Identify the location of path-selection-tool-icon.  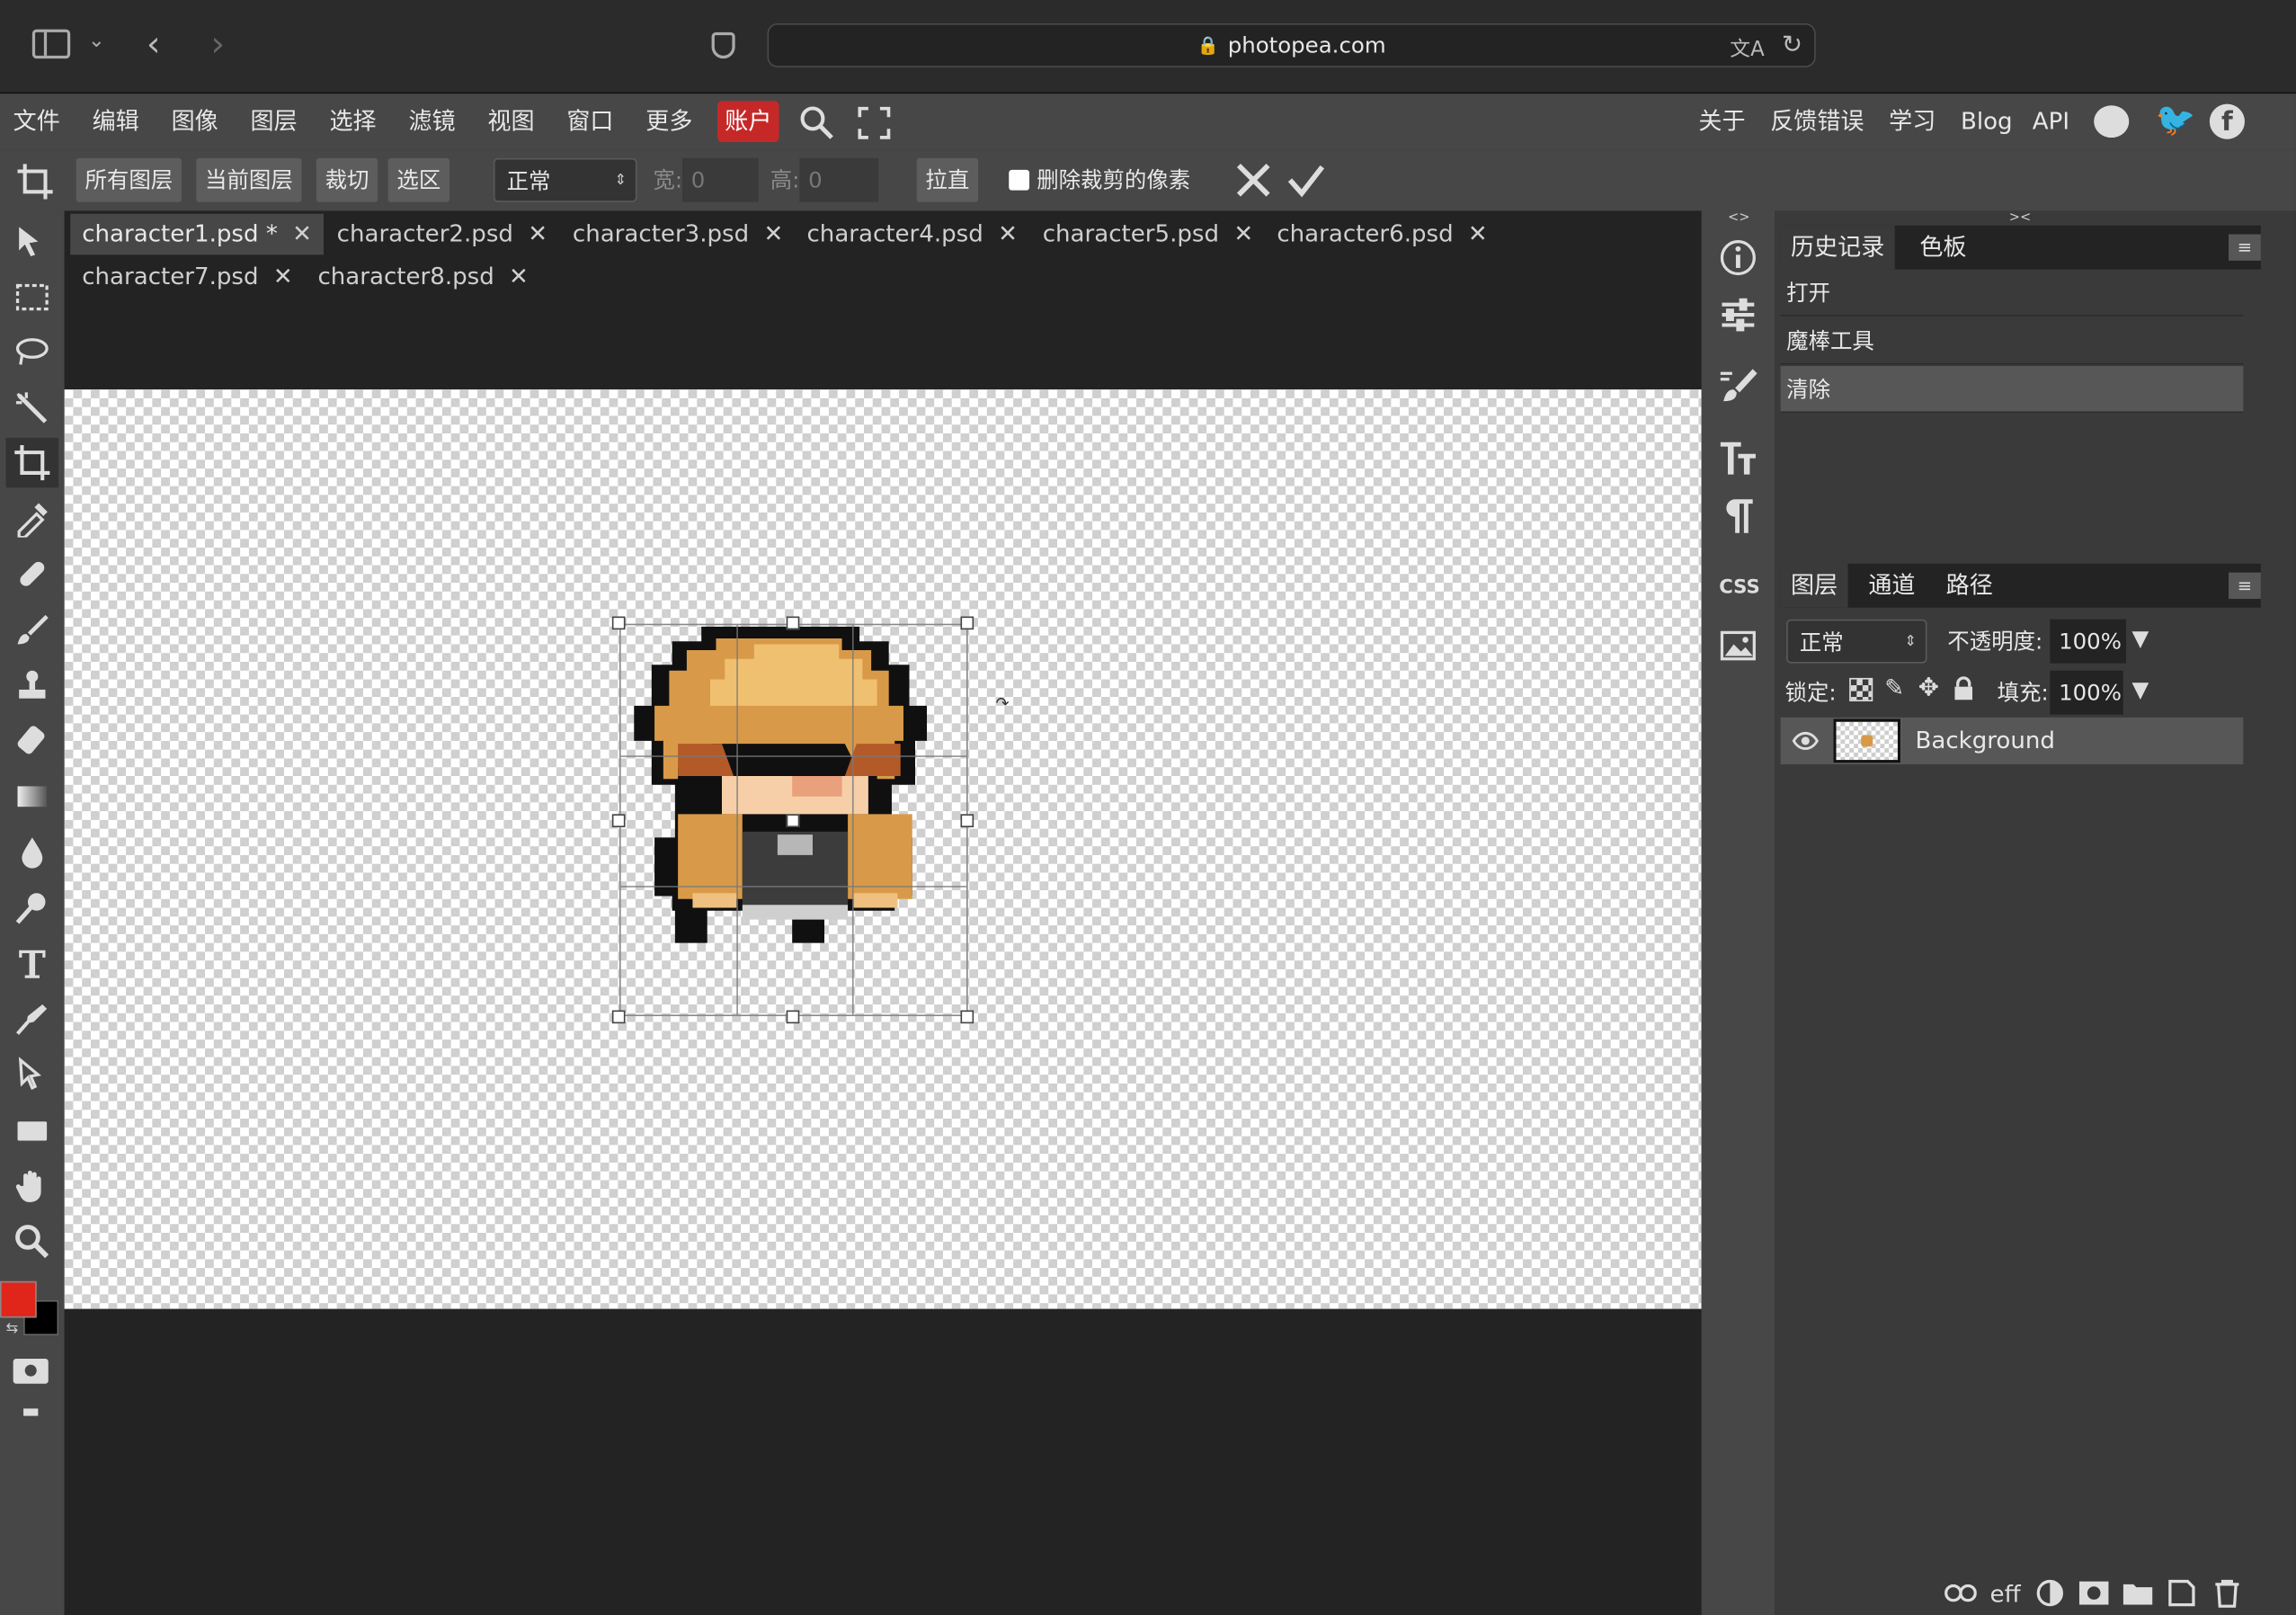
(32, 1074).